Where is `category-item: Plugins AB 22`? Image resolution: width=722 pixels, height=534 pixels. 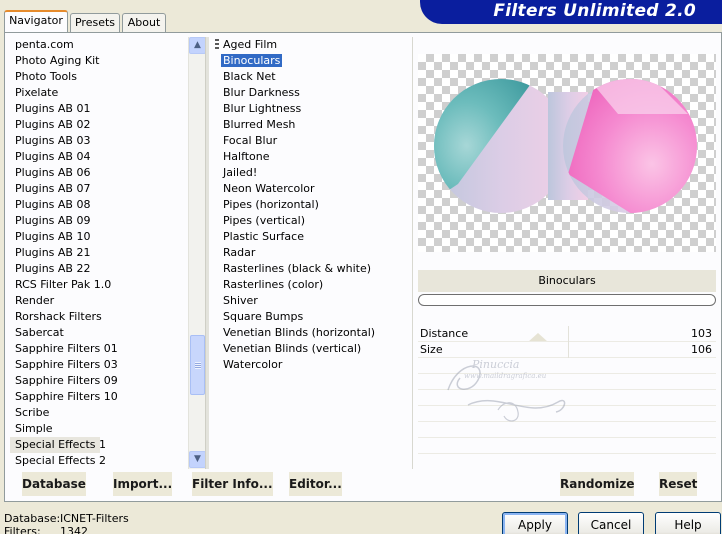 category-item: Plugins AB 22 is located at coordinates (99, 269).